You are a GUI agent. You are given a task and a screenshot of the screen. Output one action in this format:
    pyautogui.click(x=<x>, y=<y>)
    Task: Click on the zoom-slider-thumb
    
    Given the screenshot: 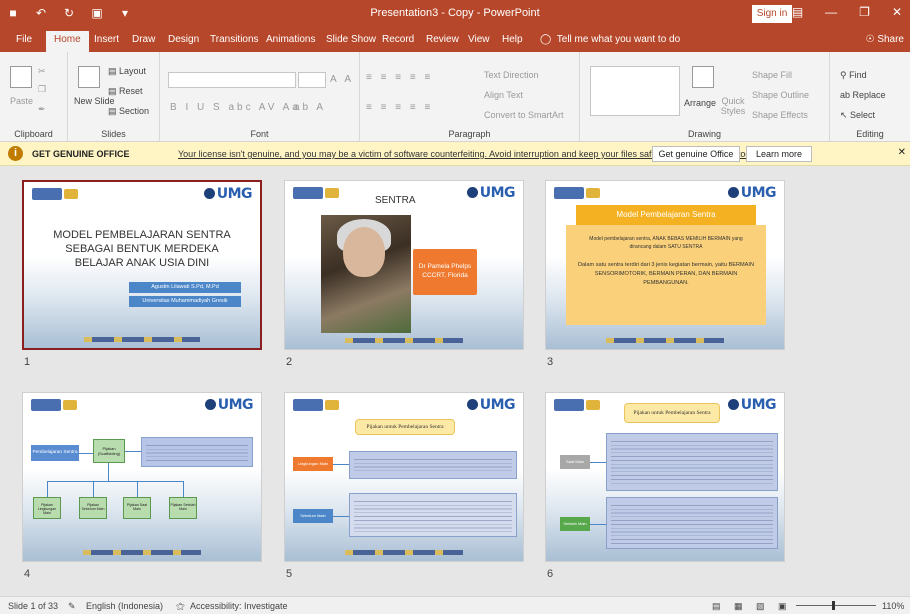 What is the action you would take?
    pyautogui.click(x=833, y=605)
    